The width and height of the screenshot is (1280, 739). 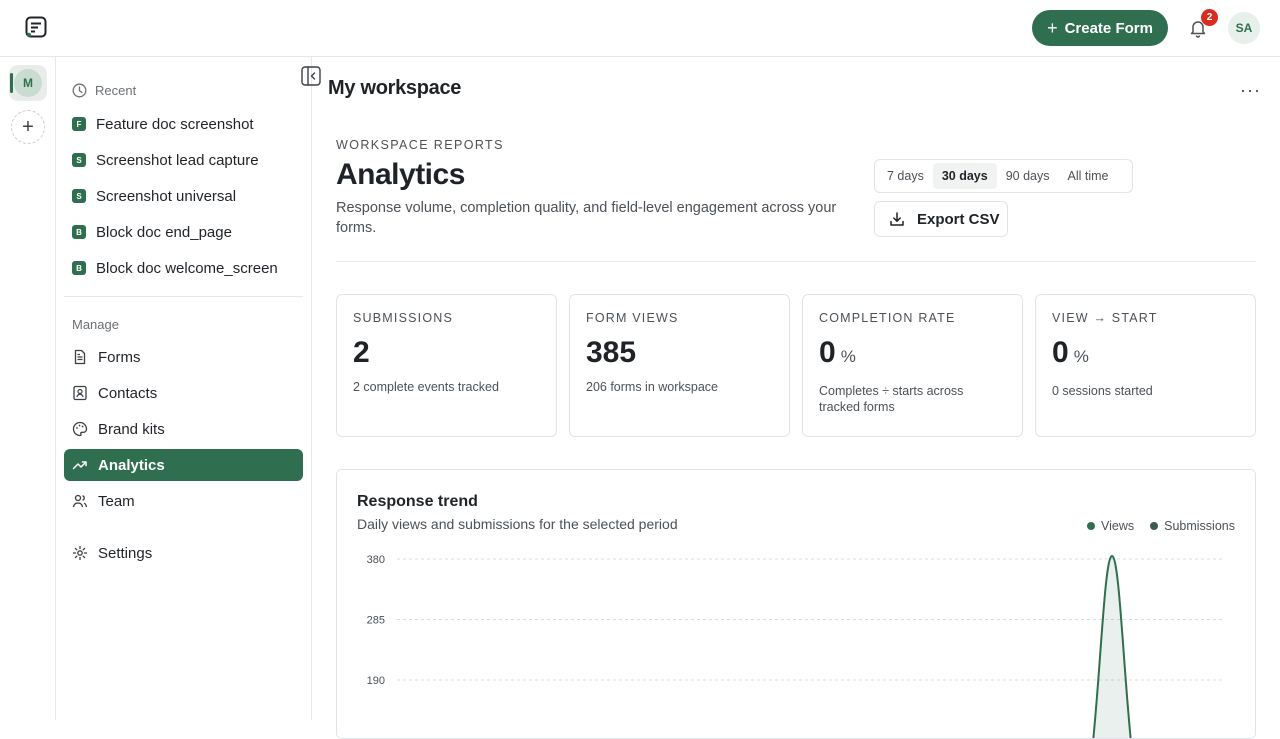 I want to click on contact-icon, so click(x=80, y=393).